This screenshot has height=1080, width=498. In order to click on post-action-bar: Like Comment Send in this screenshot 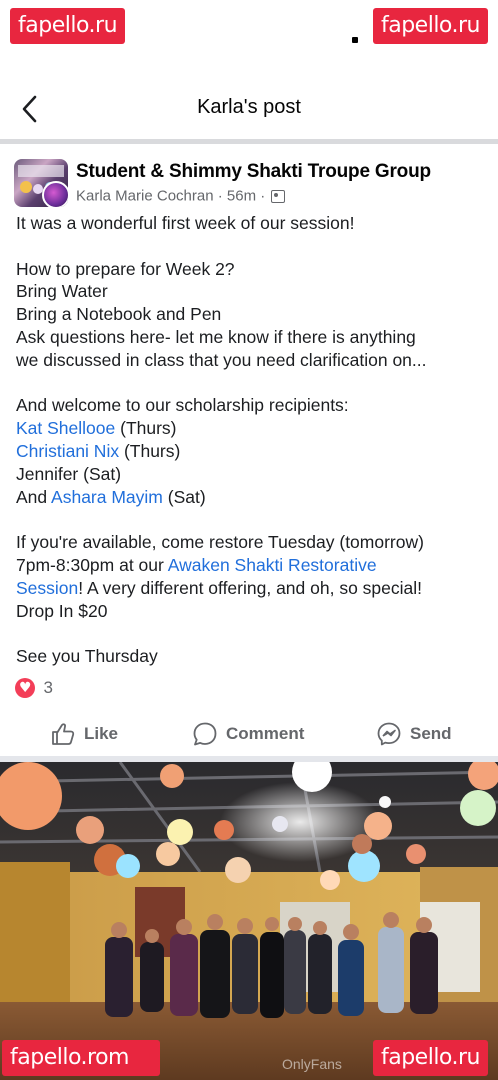, I will do `click(249, 734)`.